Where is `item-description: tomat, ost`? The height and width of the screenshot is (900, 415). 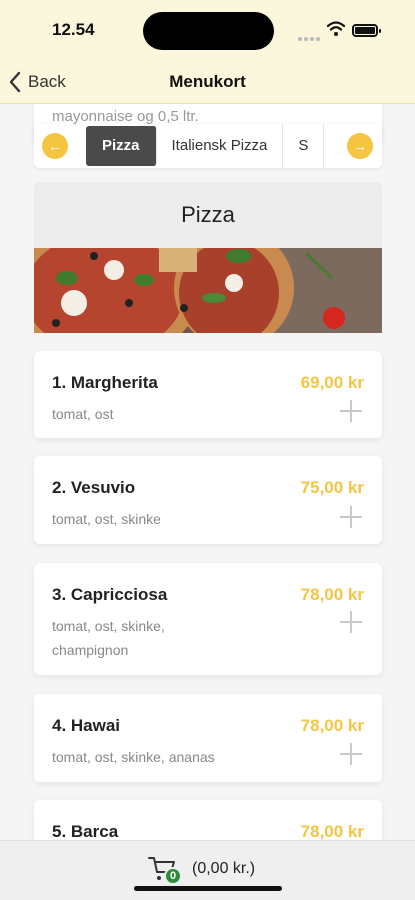 item-description: tomat, ost is located at coordinates (83, 414).